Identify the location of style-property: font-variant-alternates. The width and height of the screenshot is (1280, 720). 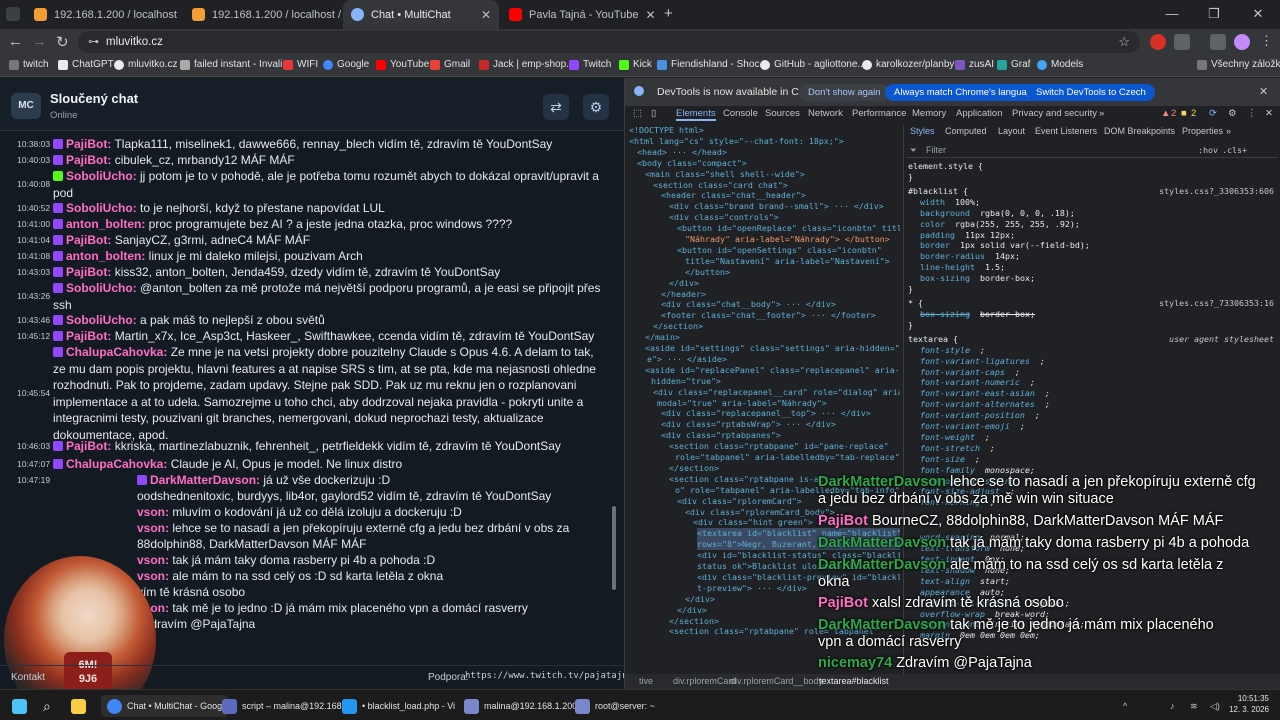
(977, 404).